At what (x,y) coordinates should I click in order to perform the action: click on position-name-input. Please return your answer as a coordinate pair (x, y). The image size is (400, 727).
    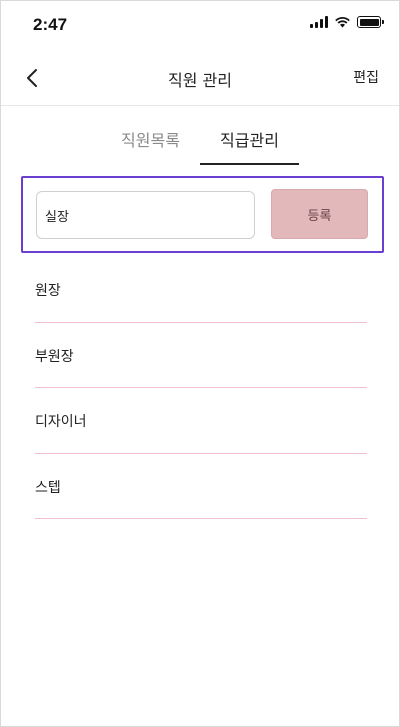
    Looking at the image, I should click on (145, 215).